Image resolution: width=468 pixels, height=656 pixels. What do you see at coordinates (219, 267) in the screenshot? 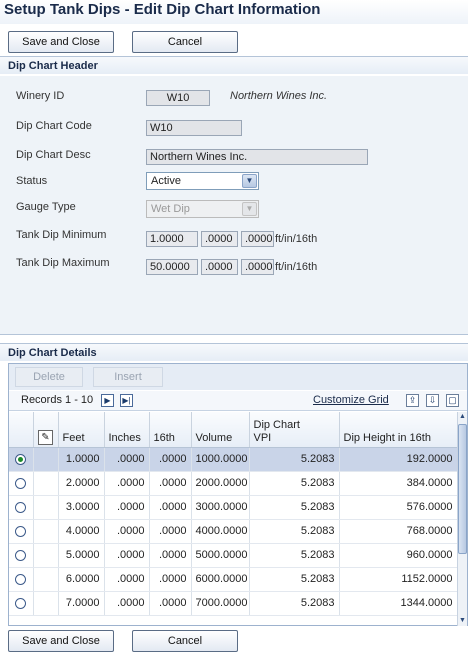
I see `tank-dip-max-inches-field: .0000` at bounding box center [219, 267].